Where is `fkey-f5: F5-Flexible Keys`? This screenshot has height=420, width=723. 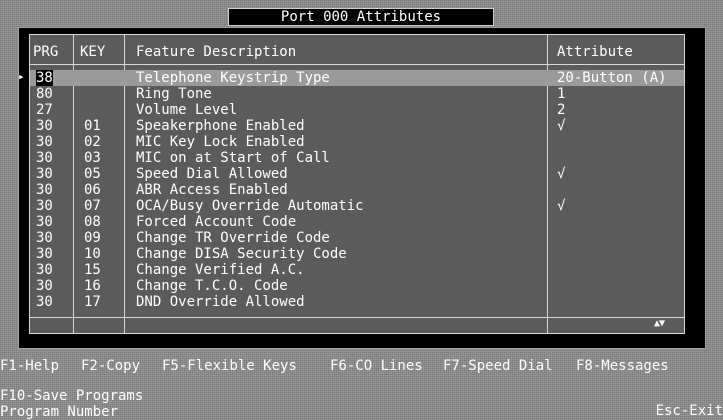 fkey-f5: F5-Flexible Keys is located at coordinates (229, 366).